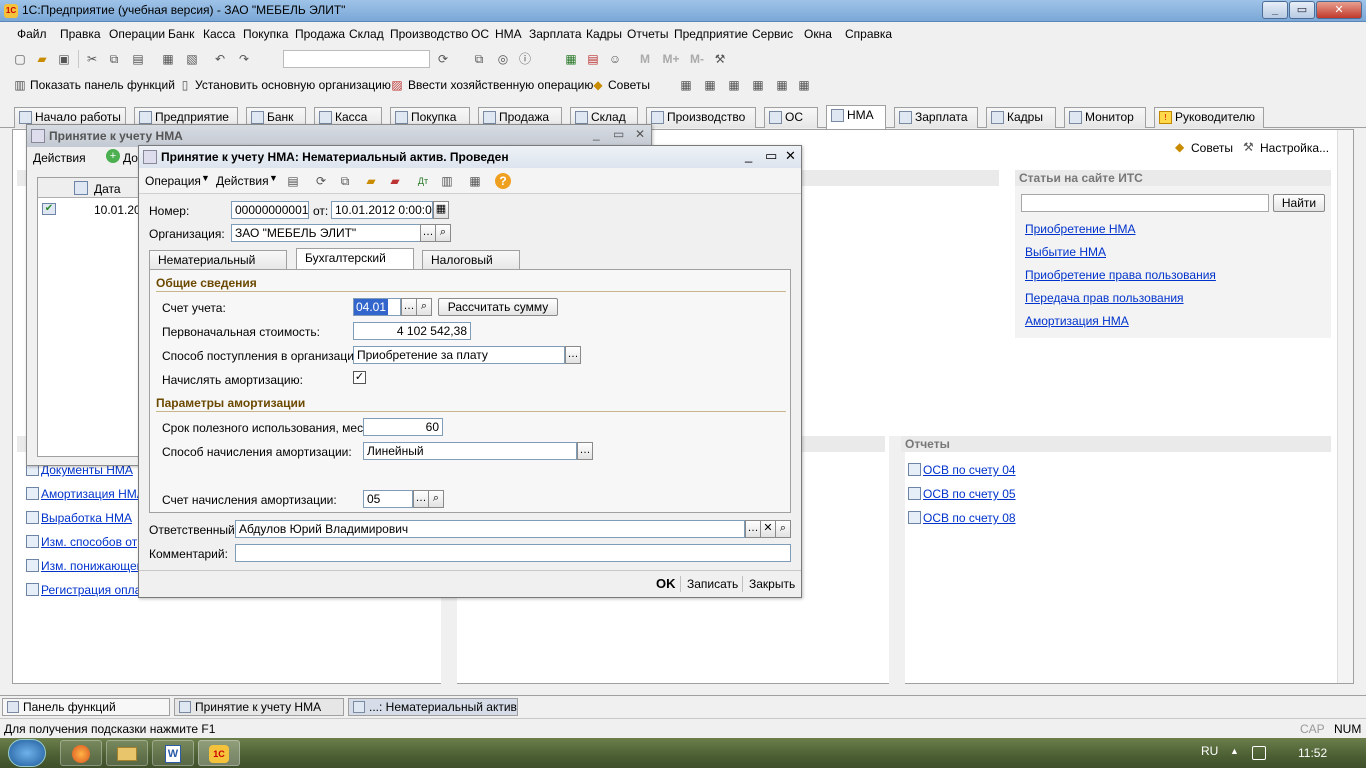 The width and height of the screenshot is (1366, 768). Describe the element at coordinates (441, 210) in the screenshot. I see `calendar-picker-icon: ▦` at that location.